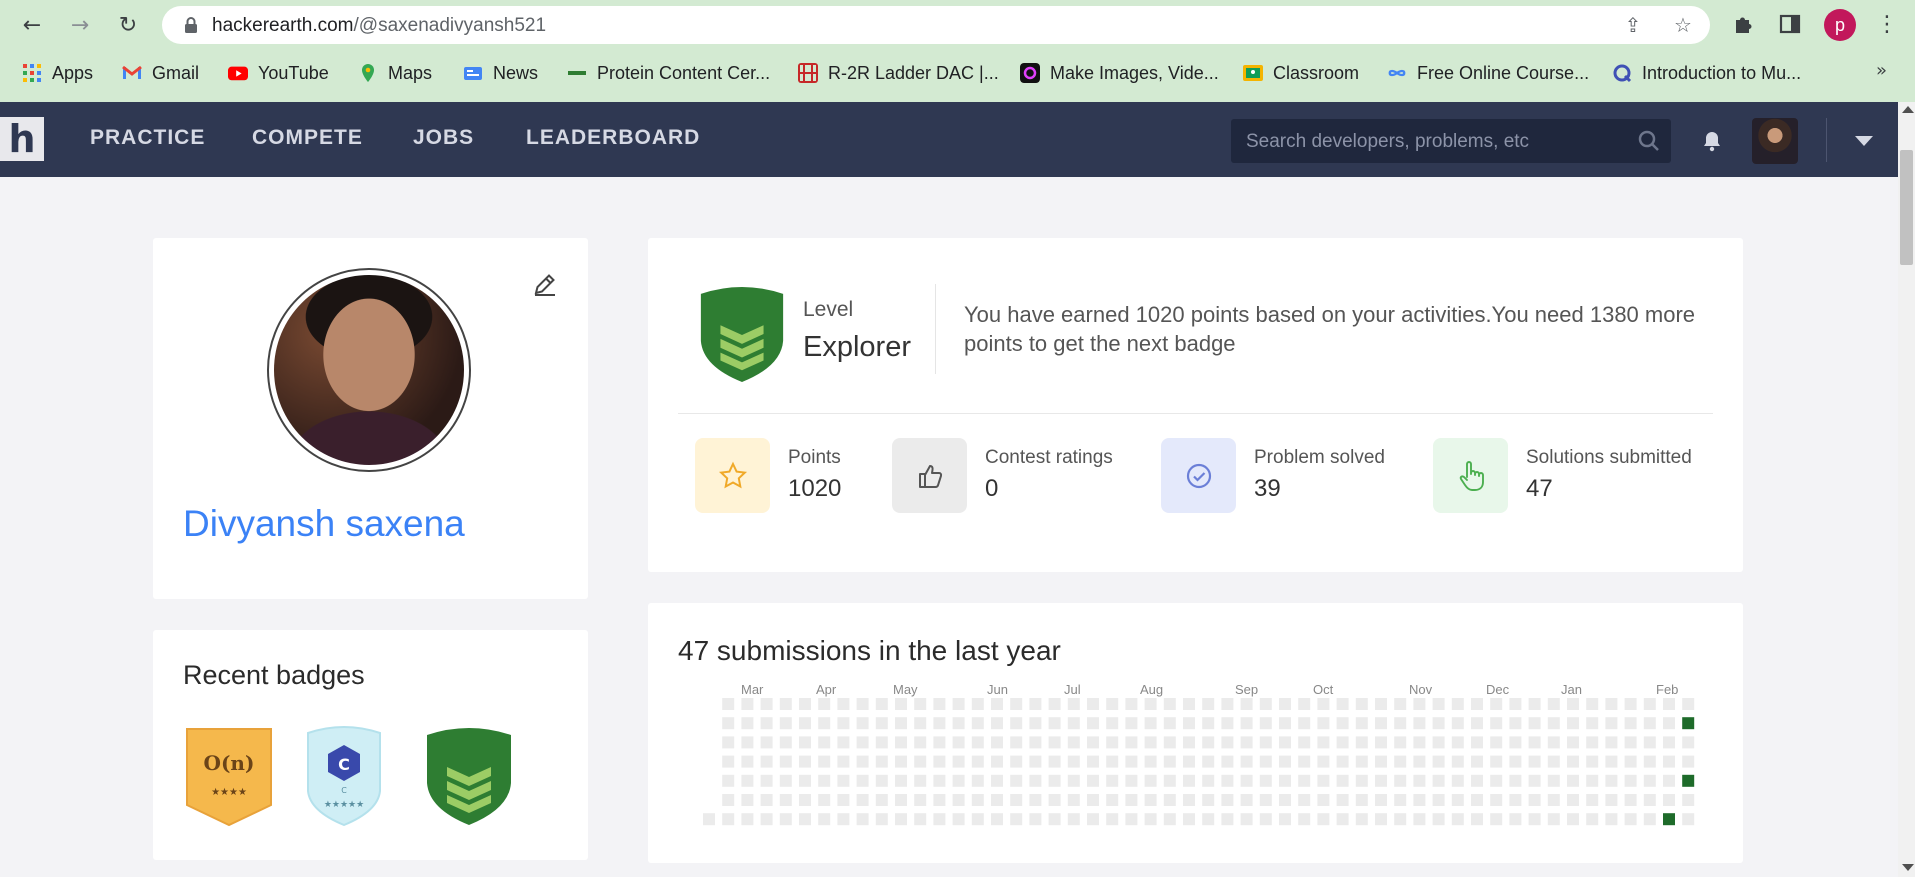 The height and width of the screenshot is (877, 1915). I want to click on bookmark-star-icon: ☆, so click(1683, 25).